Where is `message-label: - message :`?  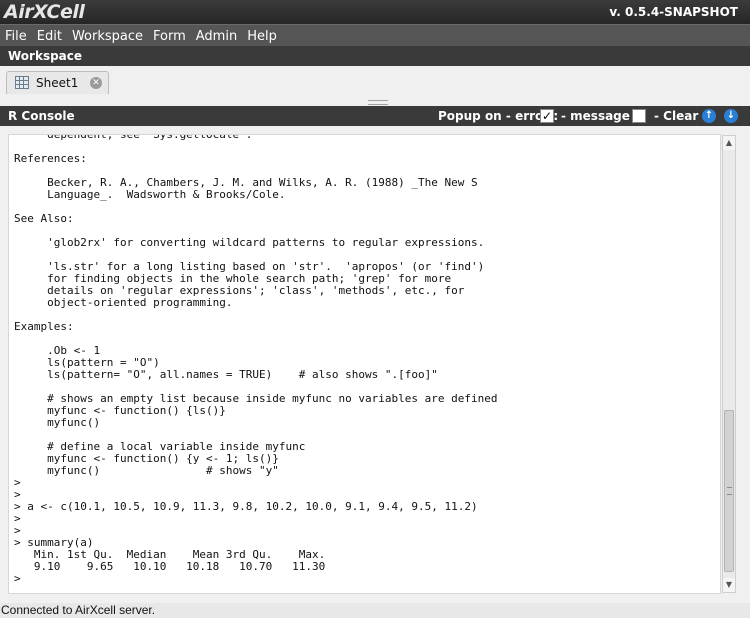 message-label: - message : is located at coordinates (600, 116).